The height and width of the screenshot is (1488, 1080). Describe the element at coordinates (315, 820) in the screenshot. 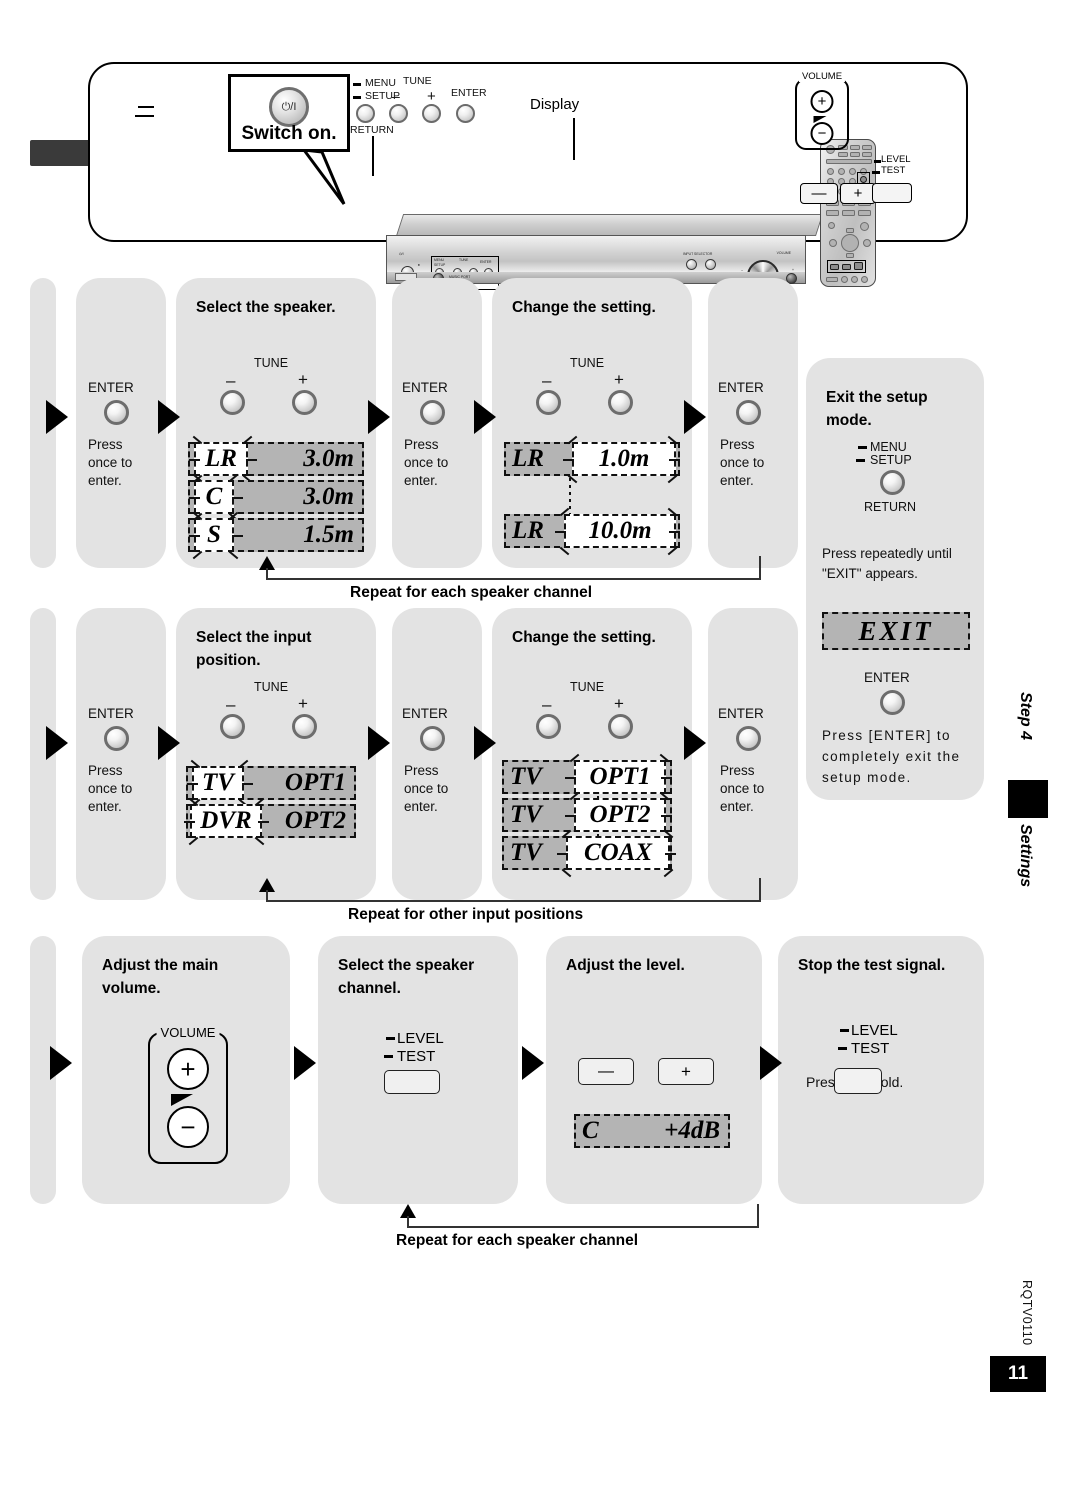

I see `lcd-value: OPT2` at that location.